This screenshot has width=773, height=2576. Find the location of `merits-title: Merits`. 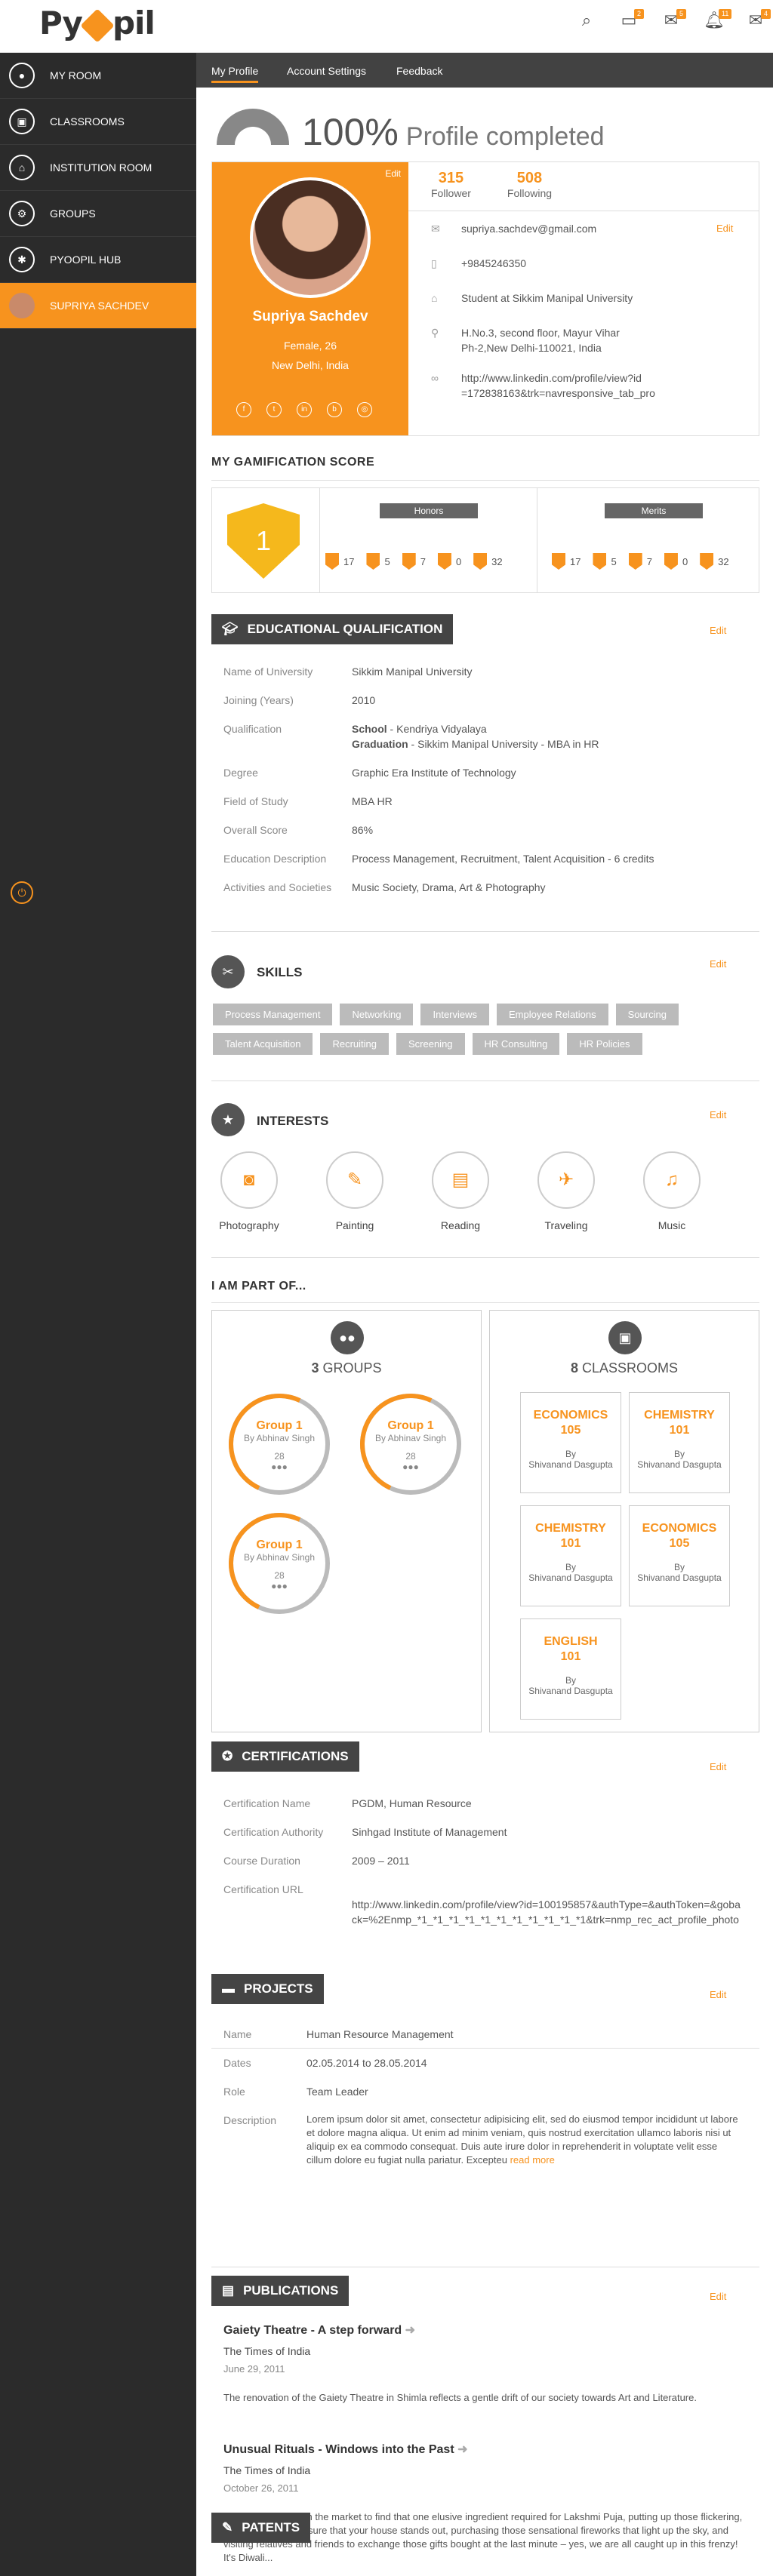

merits-title: Merits is located at coordinates (654, 510).